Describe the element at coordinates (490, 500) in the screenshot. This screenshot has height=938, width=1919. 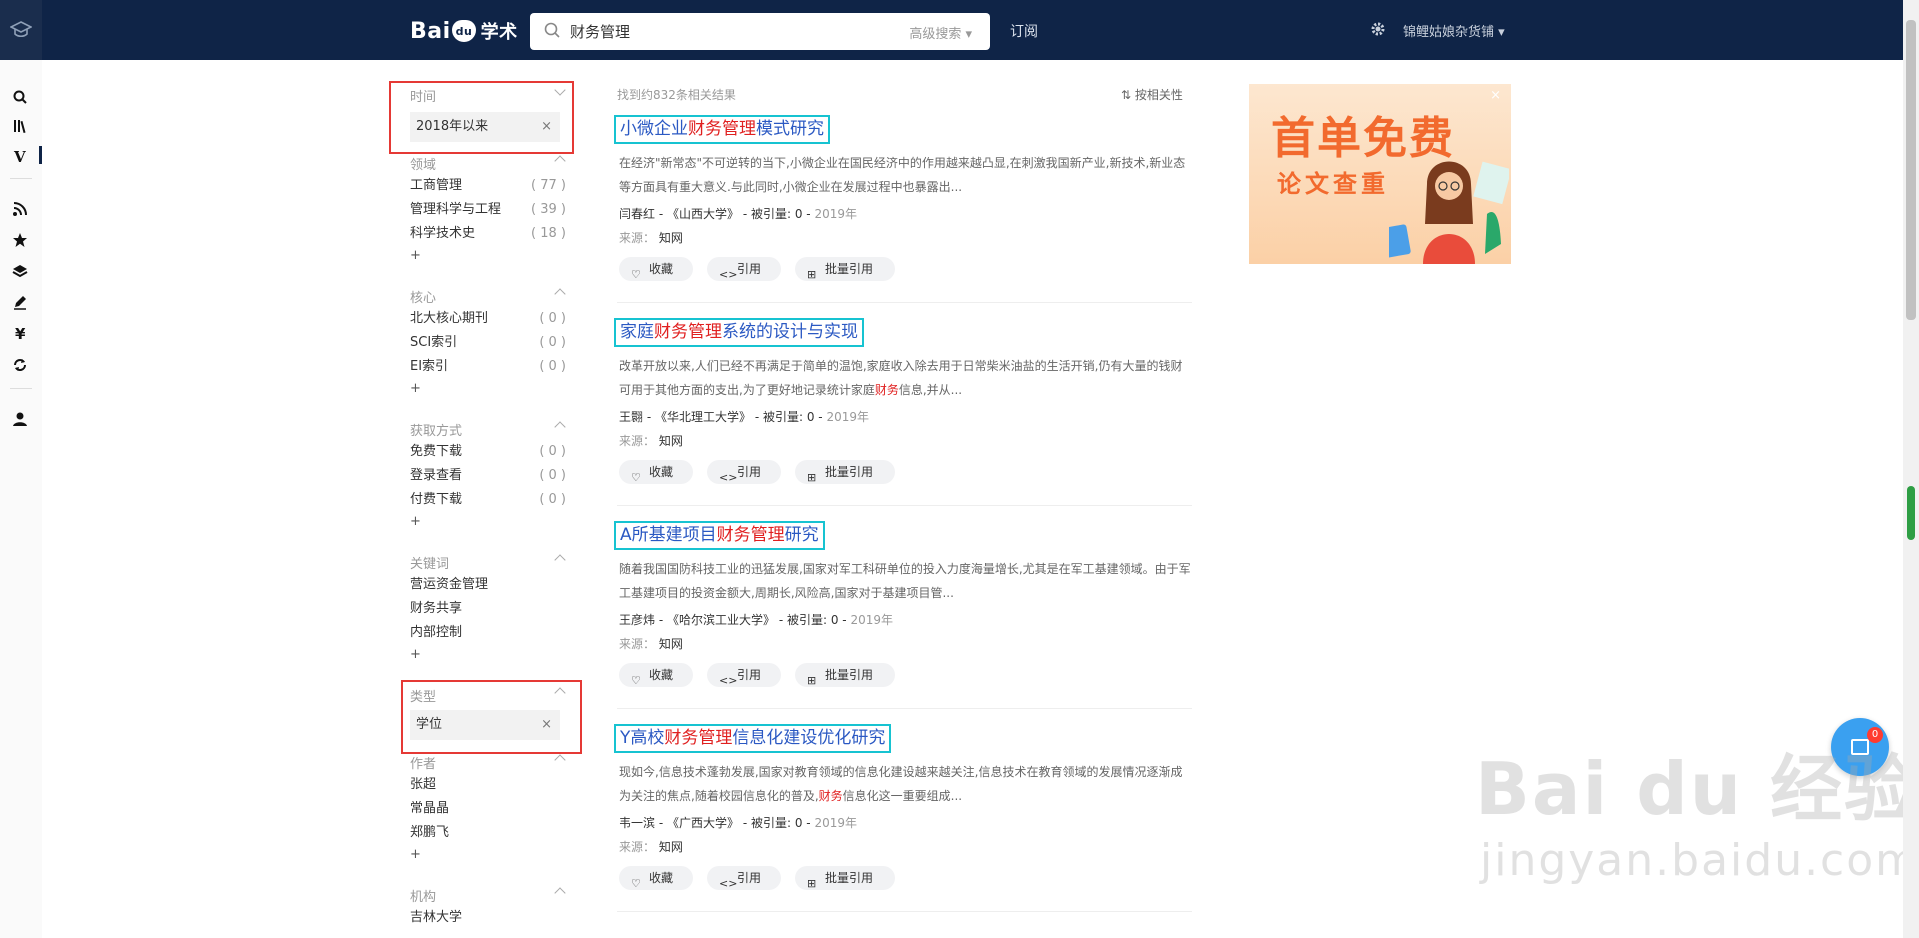
I see `filter-option: 付费下载( 0 )` at that location.